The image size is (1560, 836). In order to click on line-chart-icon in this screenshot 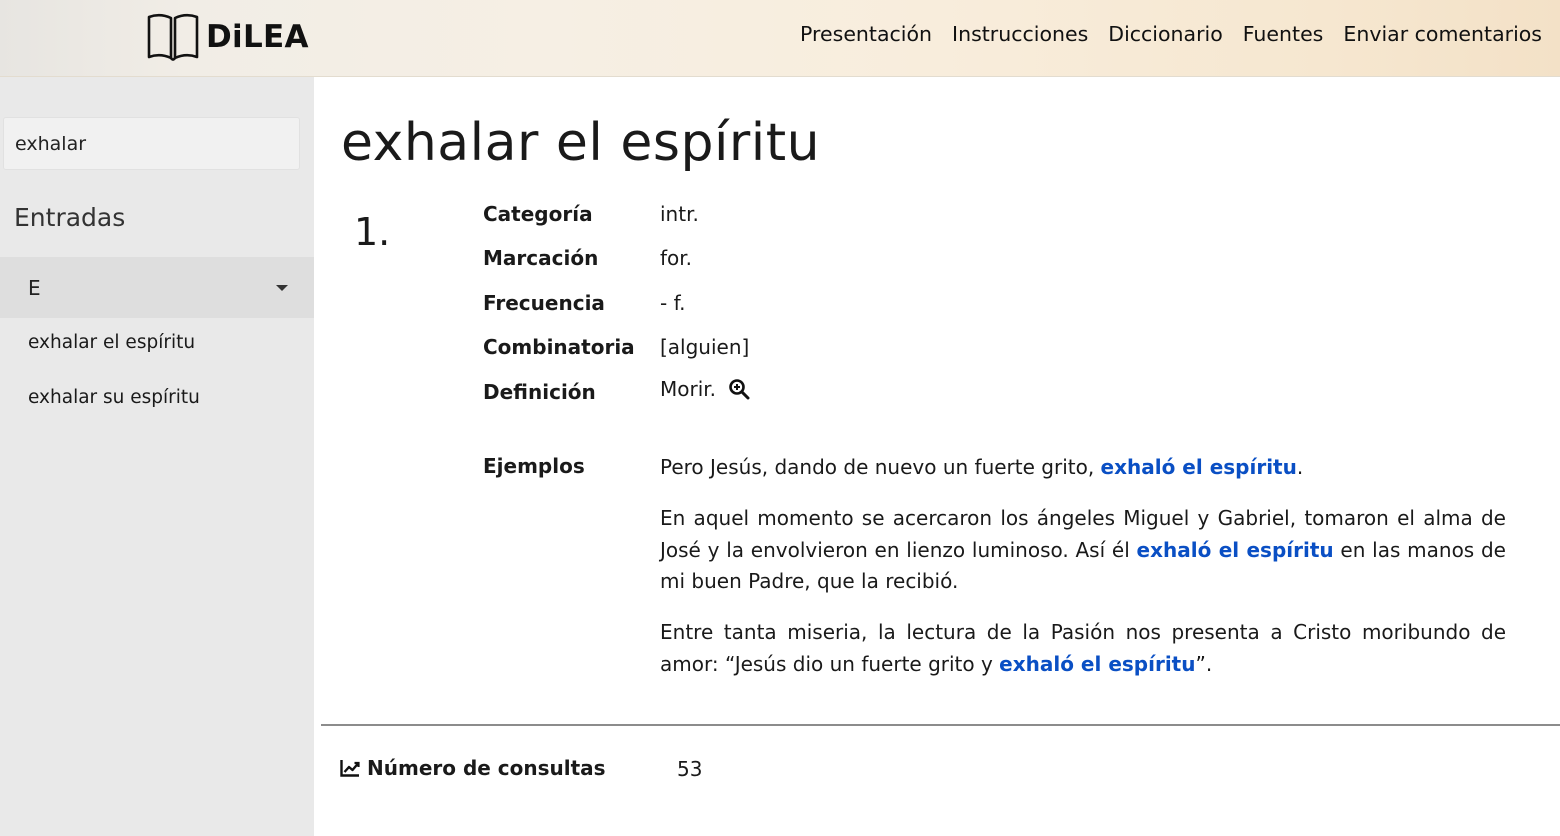, I will do `click(350, 768)`.